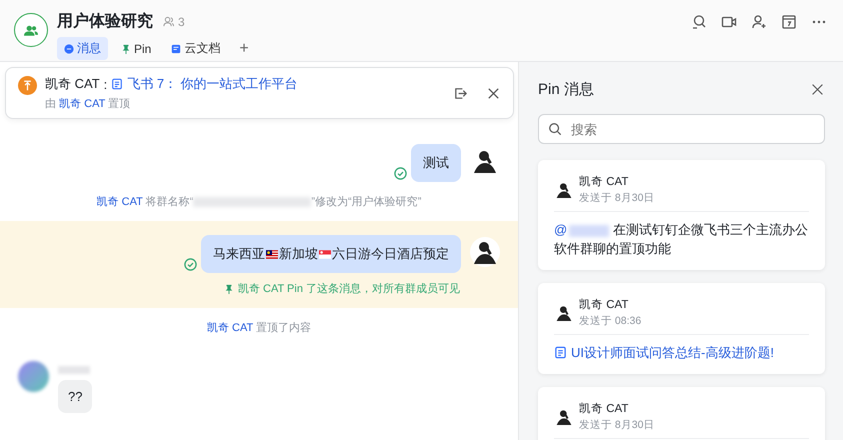 Image resolution: width=843 pixels, height=440 pixels. Describe the element at coordinates (31, 30) in the screenshot. I see `people-icon` at that location.